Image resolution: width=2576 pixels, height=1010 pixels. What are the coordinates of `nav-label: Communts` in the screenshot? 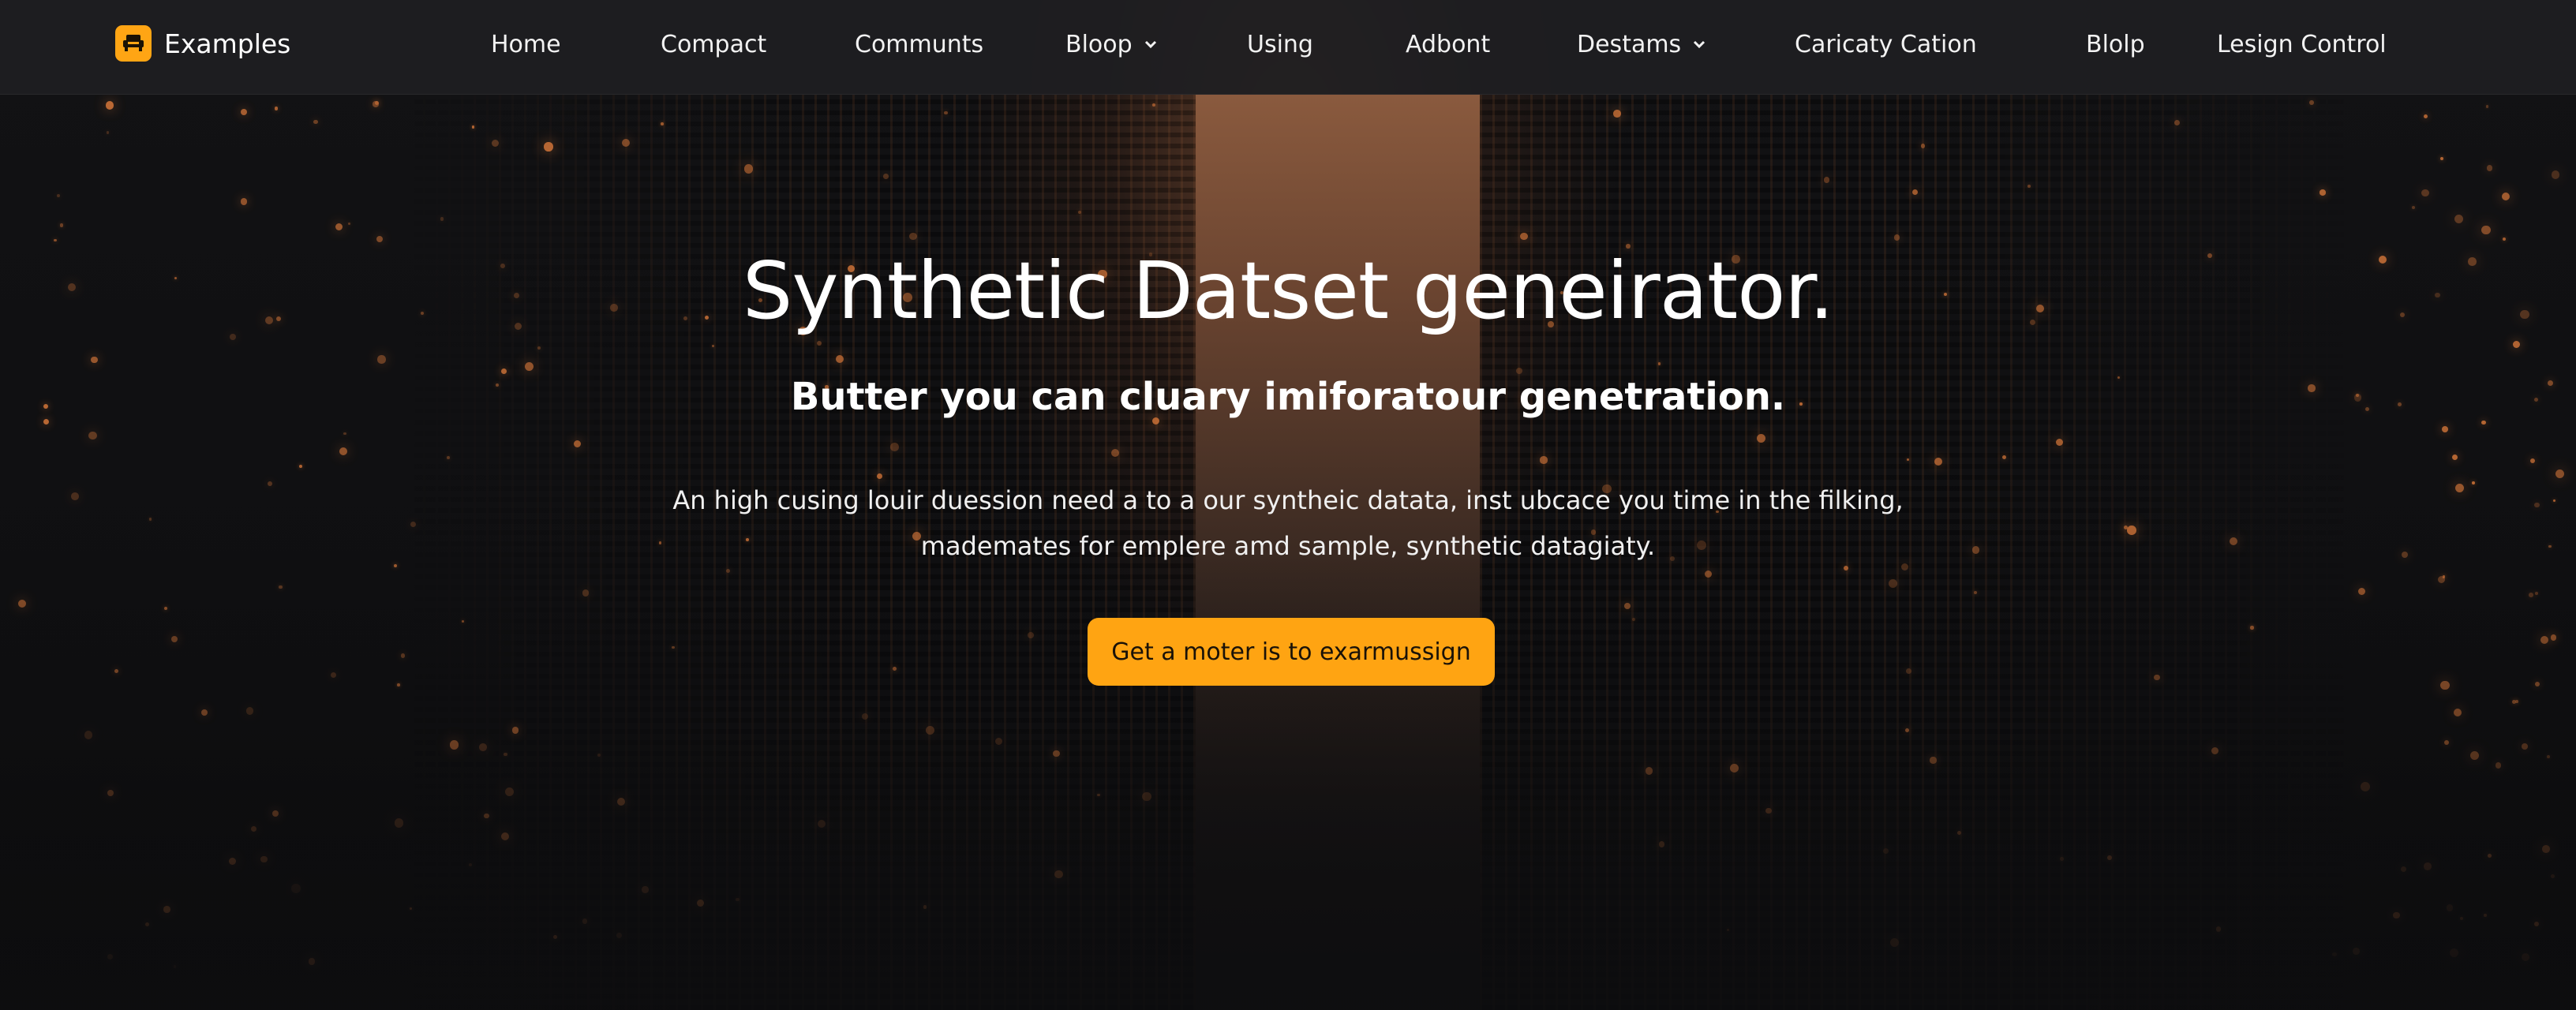 It's located at (919, 44).